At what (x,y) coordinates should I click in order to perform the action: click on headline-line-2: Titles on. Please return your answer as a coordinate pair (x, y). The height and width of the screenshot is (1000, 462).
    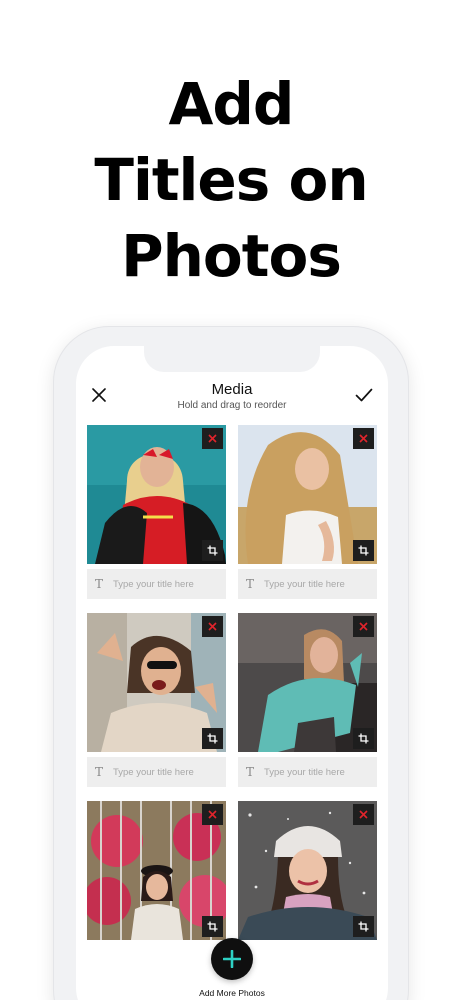
    Looking at the image, I should click on (231, 180).